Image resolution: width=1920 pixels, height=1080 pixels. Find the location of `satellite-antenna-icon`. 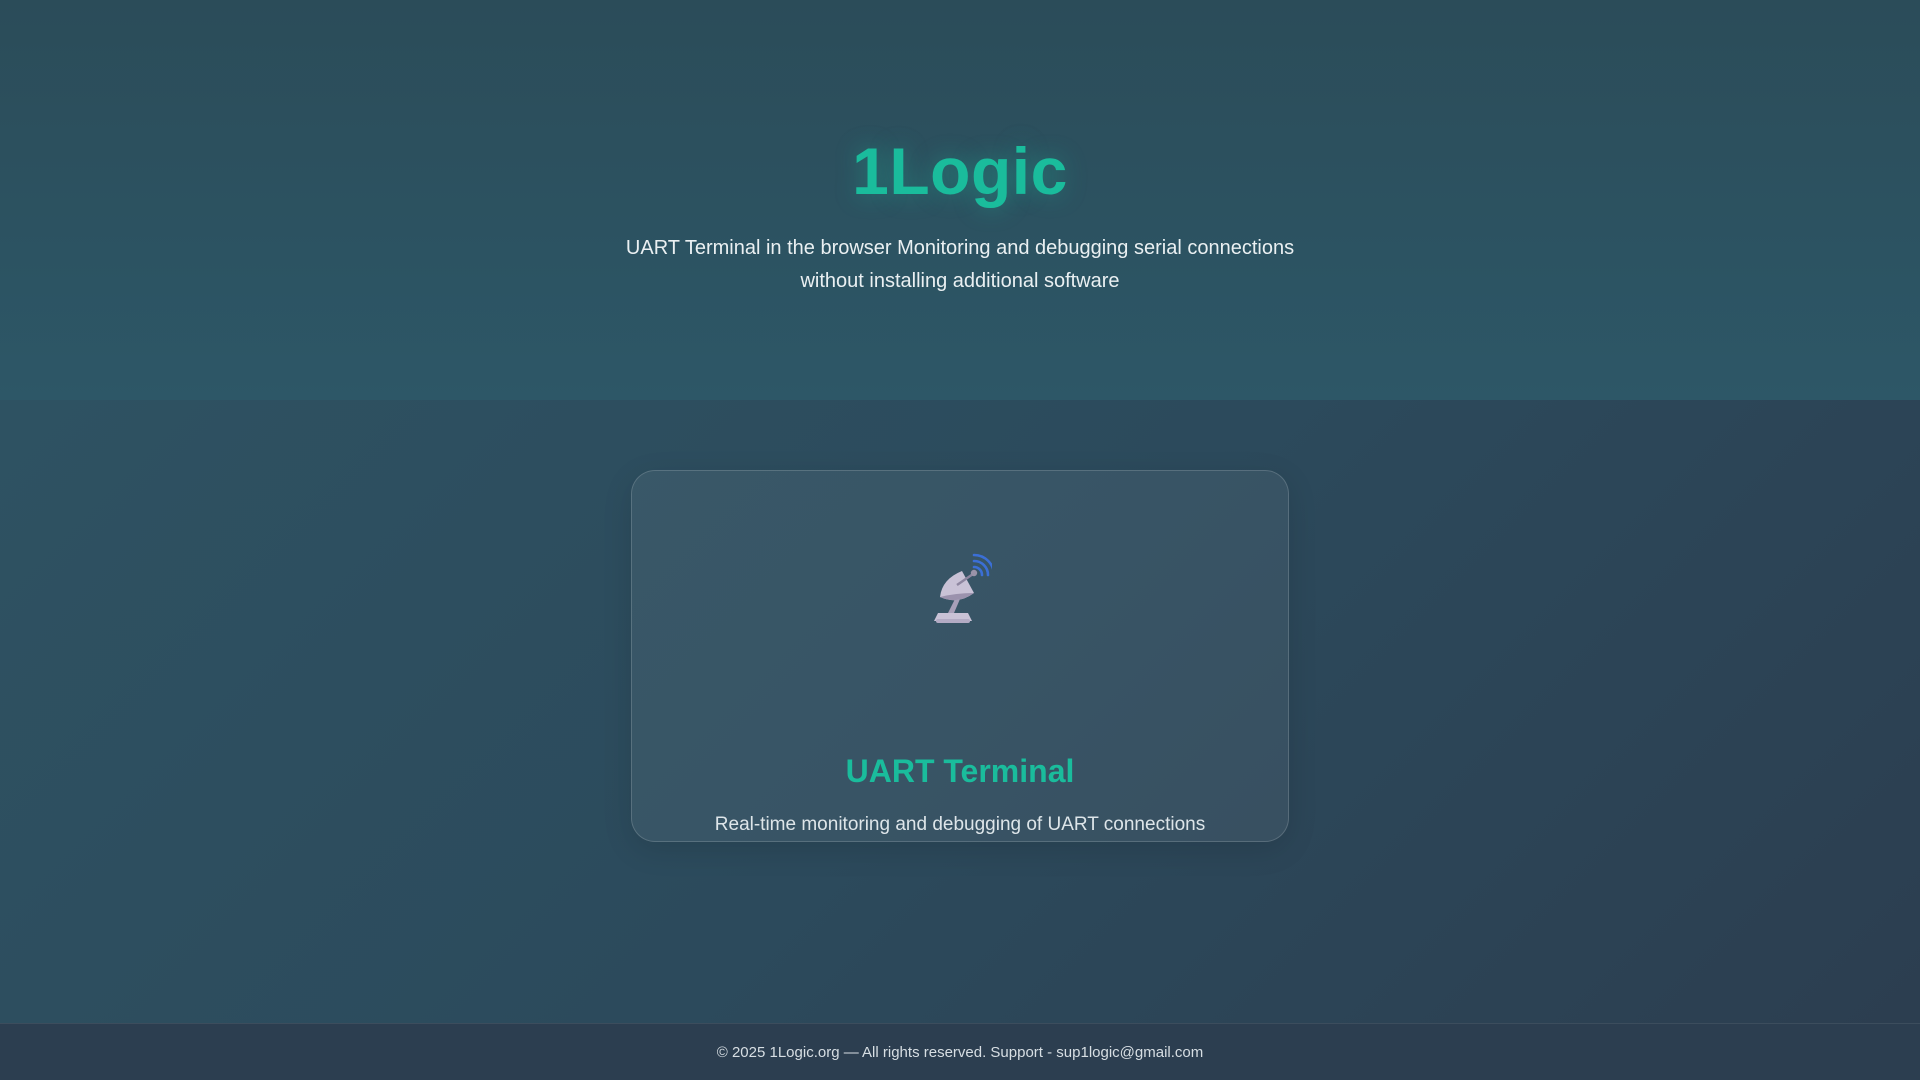

satellite-antenna-icon is located at coordinates (963, 588).